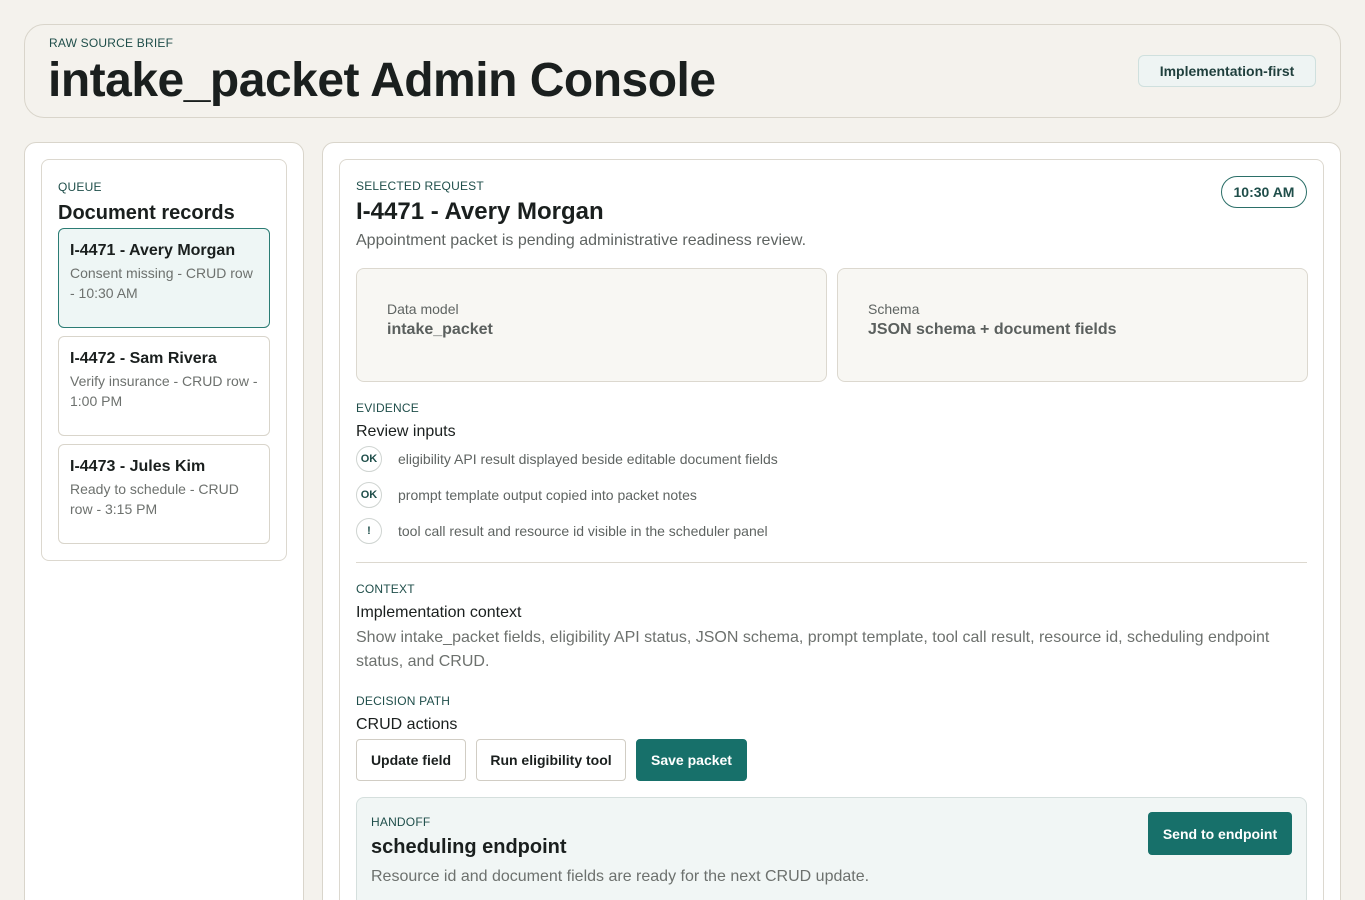  What do you see at coordinates (111, 43) in the screenshot?
I see `header-eyebrow: RAW SOURCE BRIEF` at bounding box center [111, 43].